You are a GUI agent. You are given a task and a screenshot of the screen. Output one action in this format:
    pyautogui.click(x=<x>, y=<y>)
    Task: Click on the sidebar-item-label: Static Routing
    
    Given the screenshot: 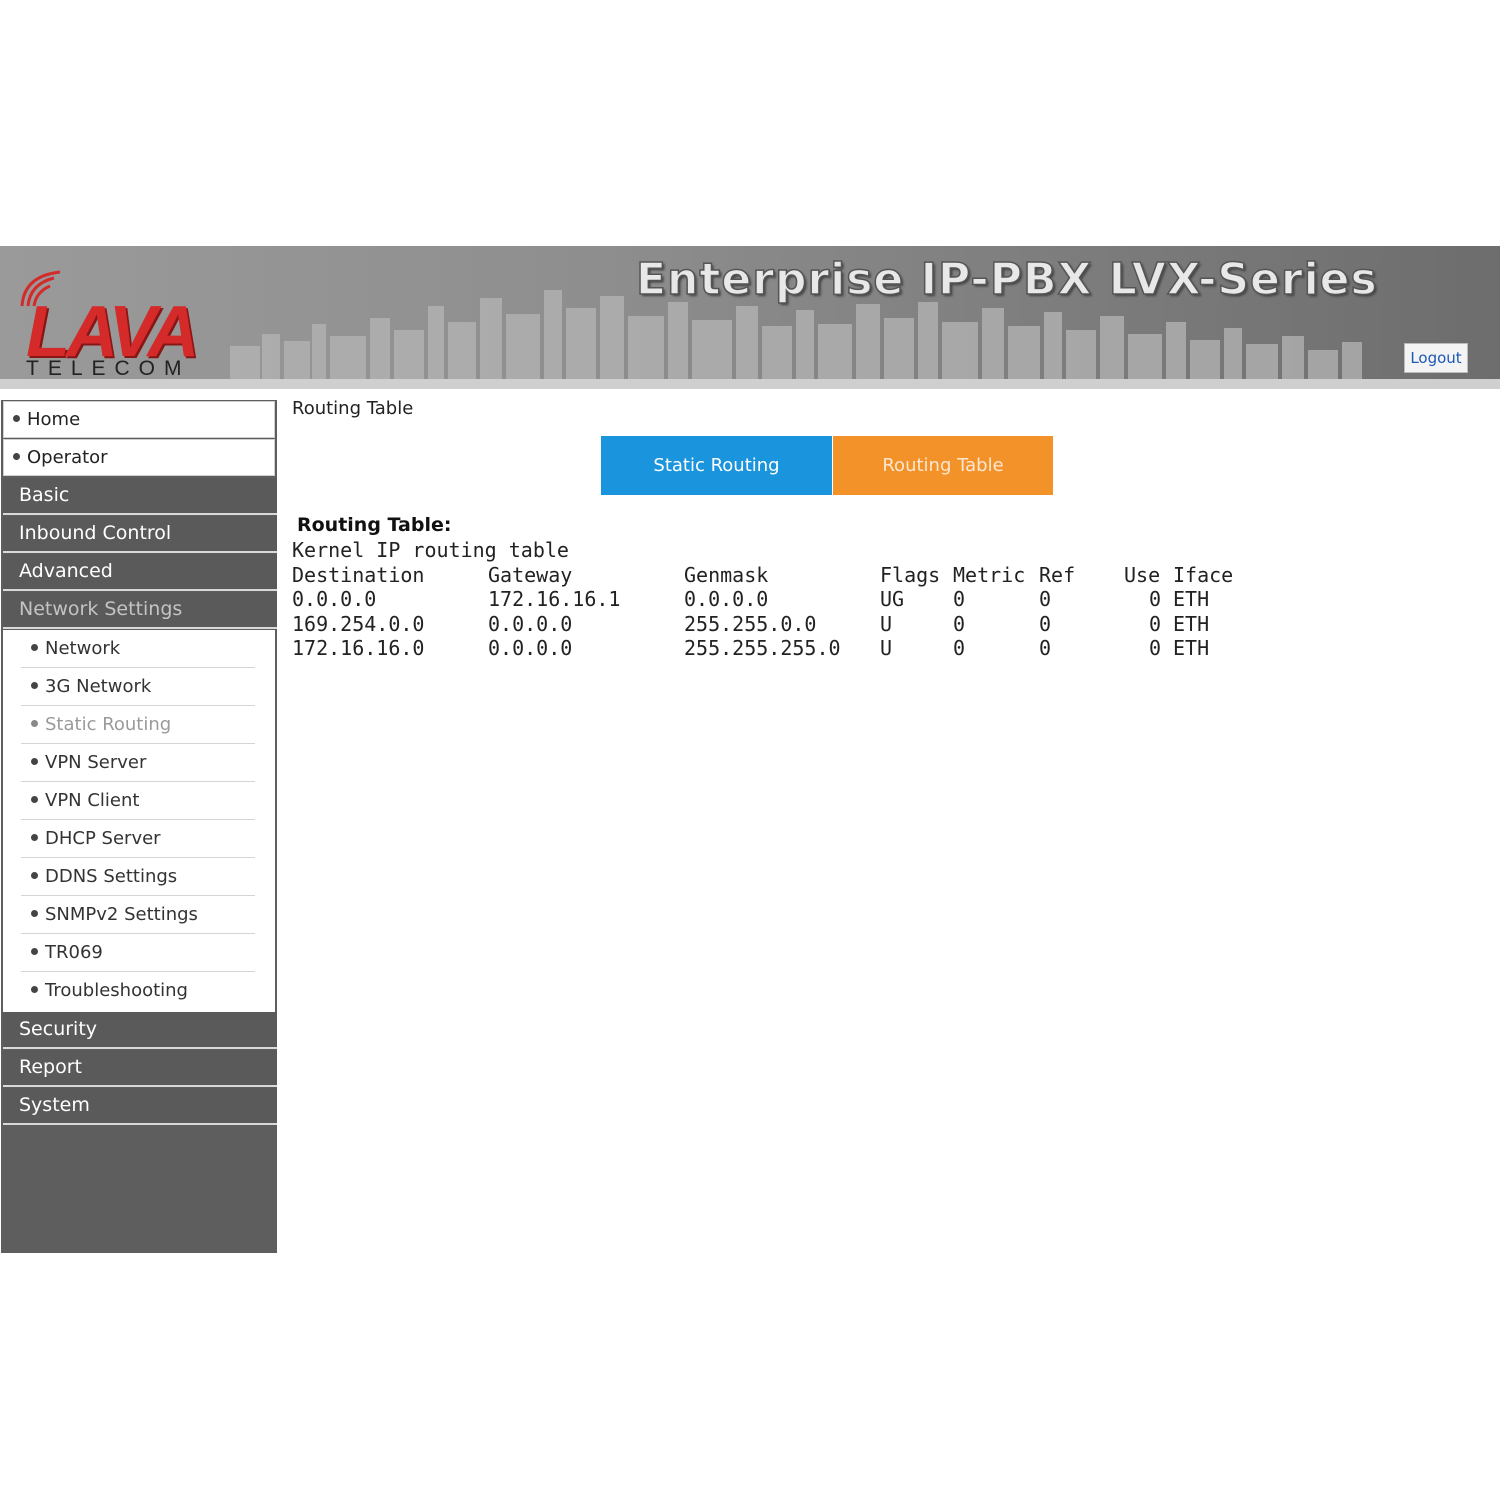 What is the action you would take?
    pyautogui.click(x=108, y=724)
    